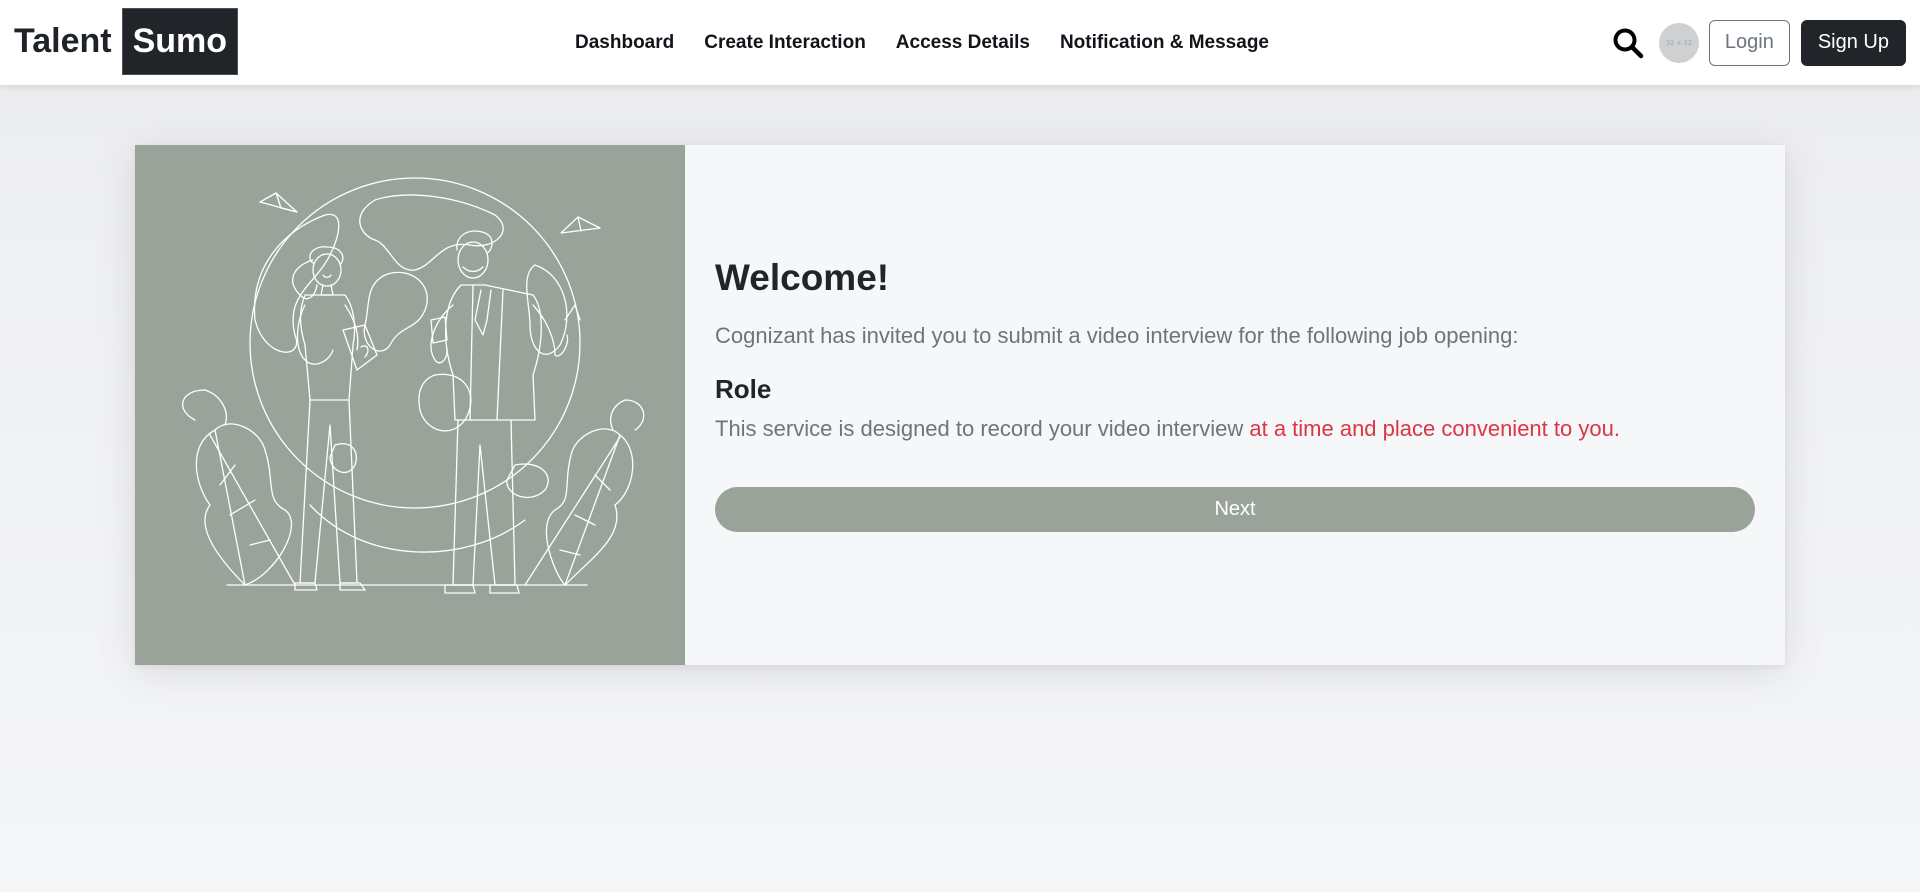 This screenshot has width=1920, height=892. Describe the element at coordinates (1164, 43) in the screenshot. I see `nav-link-notification-message: Notification & Message` at that location.